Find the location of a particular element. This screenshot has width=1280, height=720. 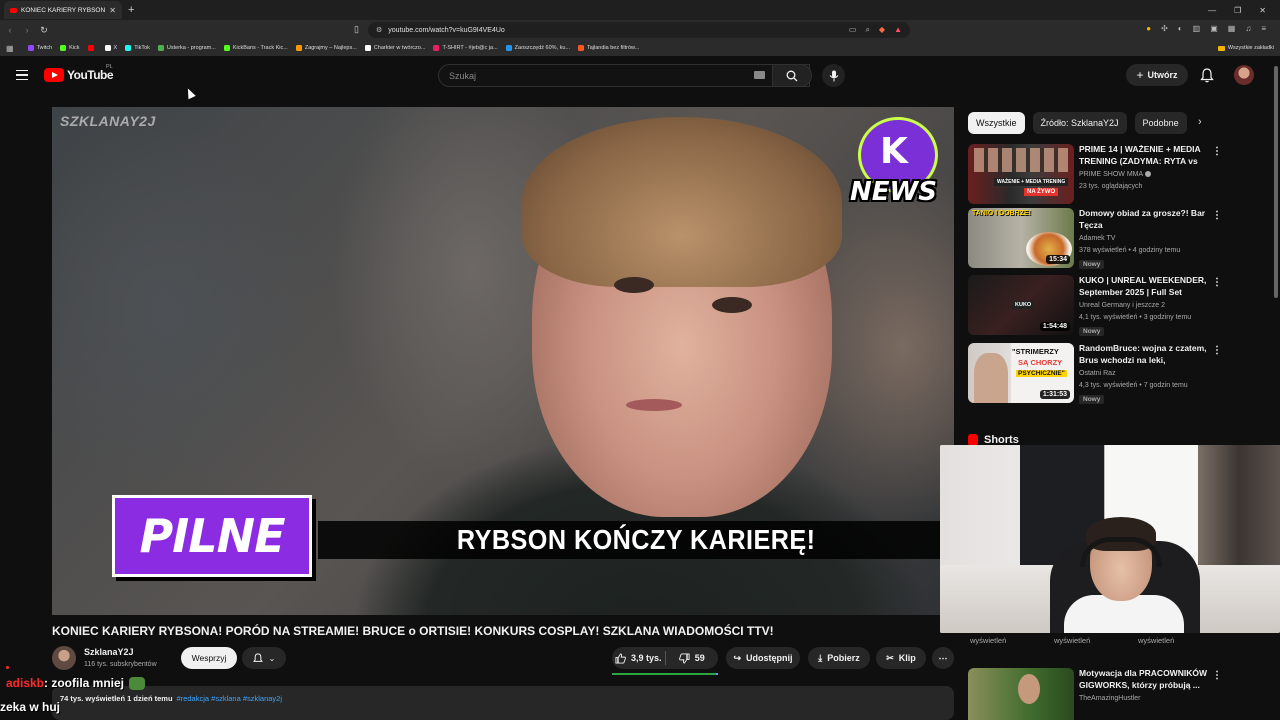

shield-icon: ◆ is located at coordinates (882, 30).